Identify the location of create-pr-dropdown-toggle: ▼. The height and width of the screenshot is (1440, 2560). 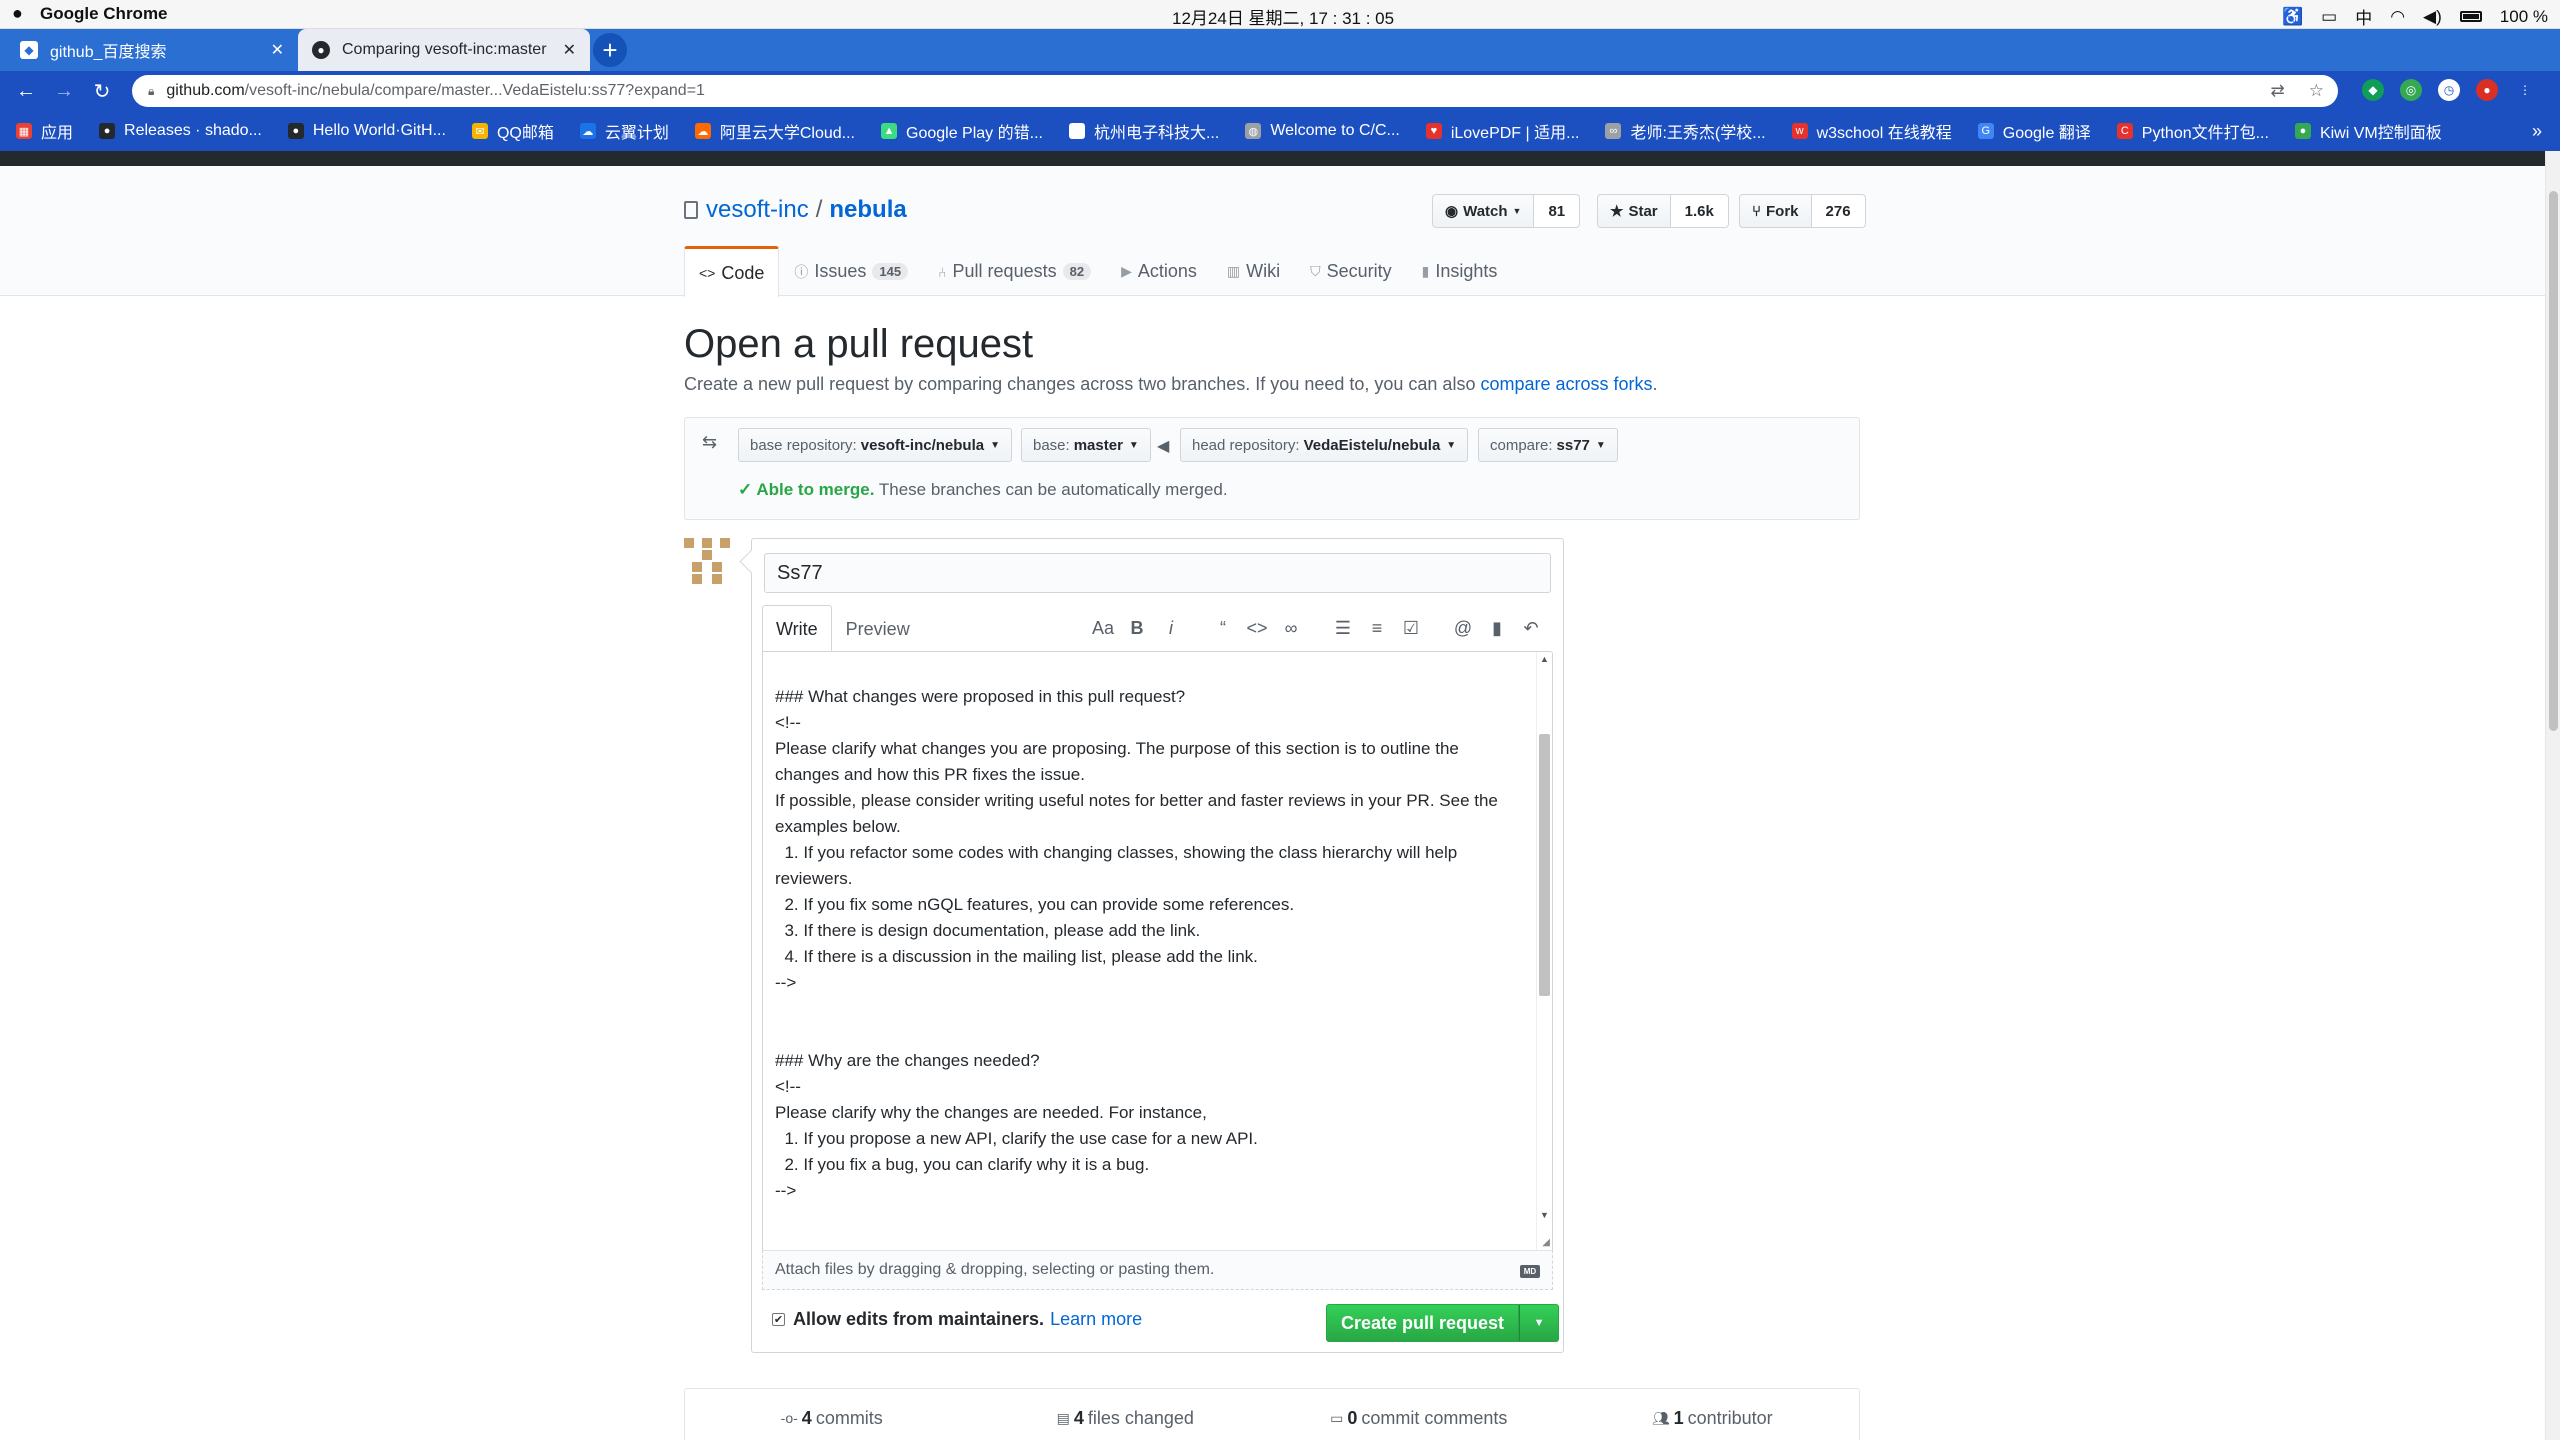
(1539, 1323).